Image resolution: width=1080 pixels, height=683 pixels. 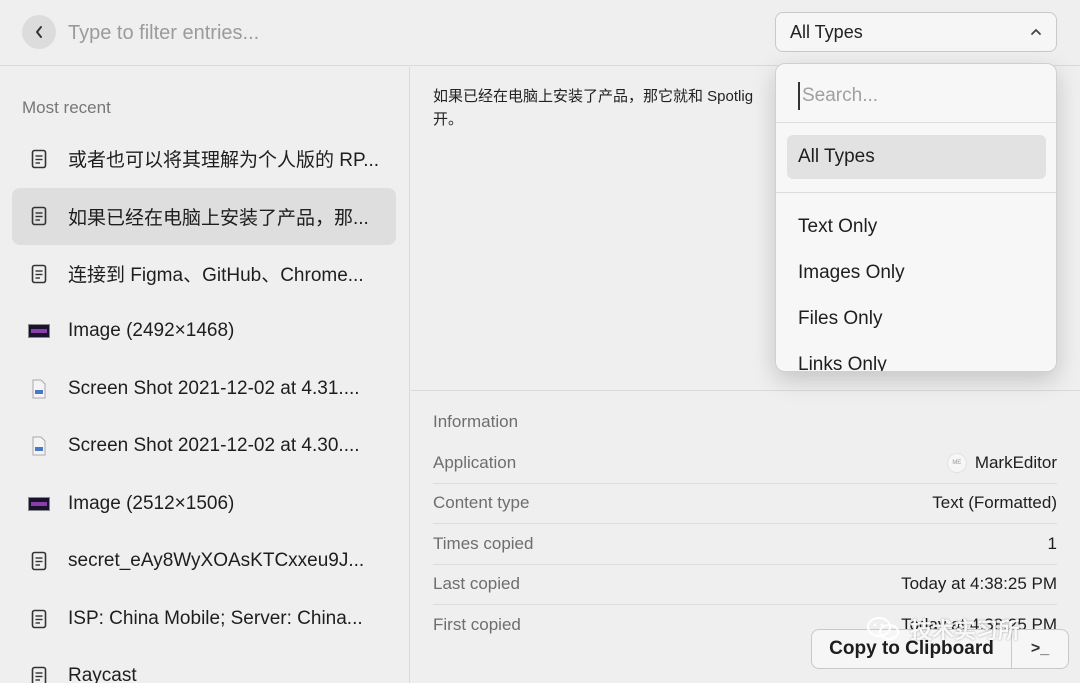 What do you see at coordinates (102, 674) in the screenshot?
I see `list-item-label: Raycast` at bounding box center [102, 674].